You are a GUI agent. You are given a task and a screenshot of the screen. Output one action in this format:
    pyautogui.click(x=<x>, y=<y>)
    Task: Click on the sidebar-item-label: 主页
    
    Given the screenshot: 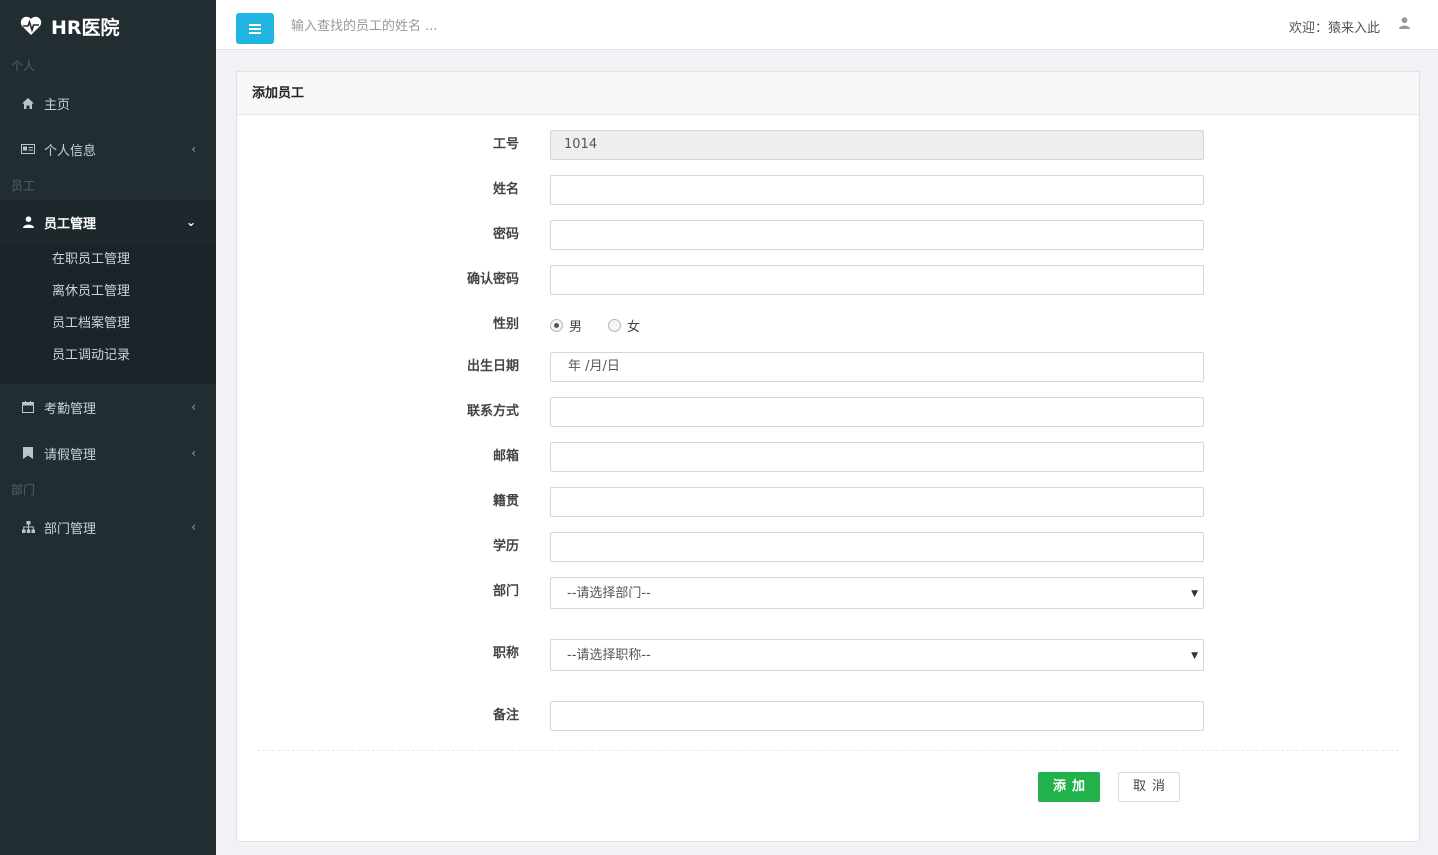 What is the action you would take?
    pyautogui.click(x=57, y=105)
    